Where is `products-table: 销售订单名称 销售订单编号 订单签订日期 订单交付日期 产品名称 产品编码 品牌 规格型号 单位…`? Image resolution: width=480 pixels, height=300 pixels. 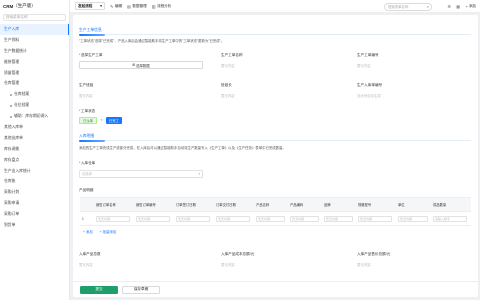 products-table: 销售订单名称 销售订单编号 订单签订日期 订单交付日期 产品名称 产品编码 品牌 规格型号 单位… is located at coordinates (275, 211).